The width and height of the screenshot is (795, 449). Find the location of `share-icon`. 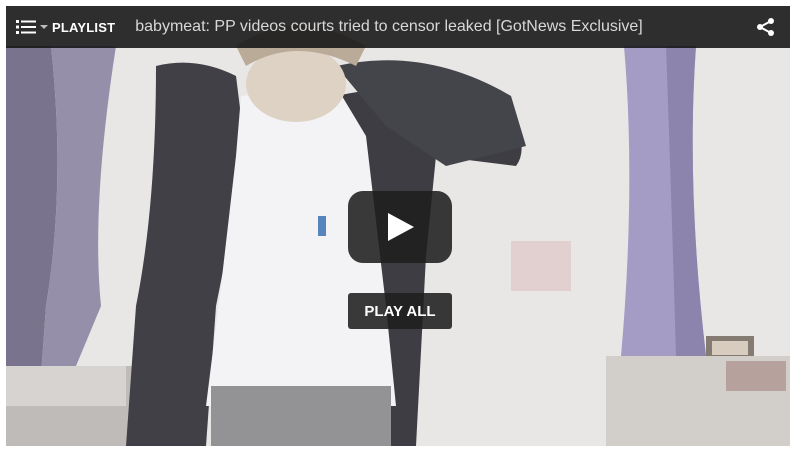

share-icon is located at coordinates (766, 27).